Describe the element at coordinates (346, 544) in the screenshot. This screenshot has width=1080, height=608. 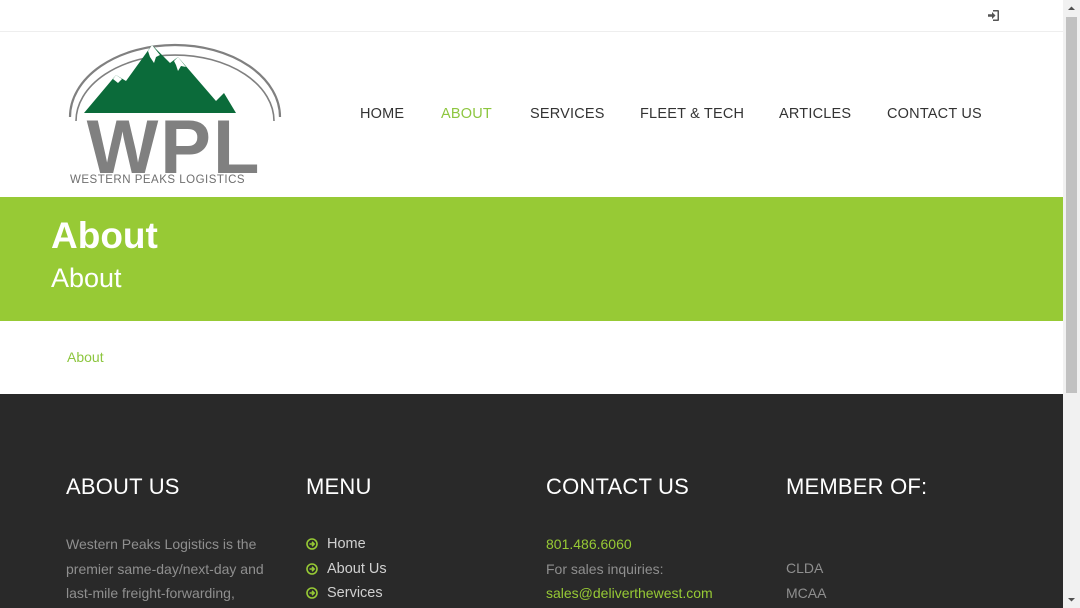
I see `footer-menu-label: Home` at that location.